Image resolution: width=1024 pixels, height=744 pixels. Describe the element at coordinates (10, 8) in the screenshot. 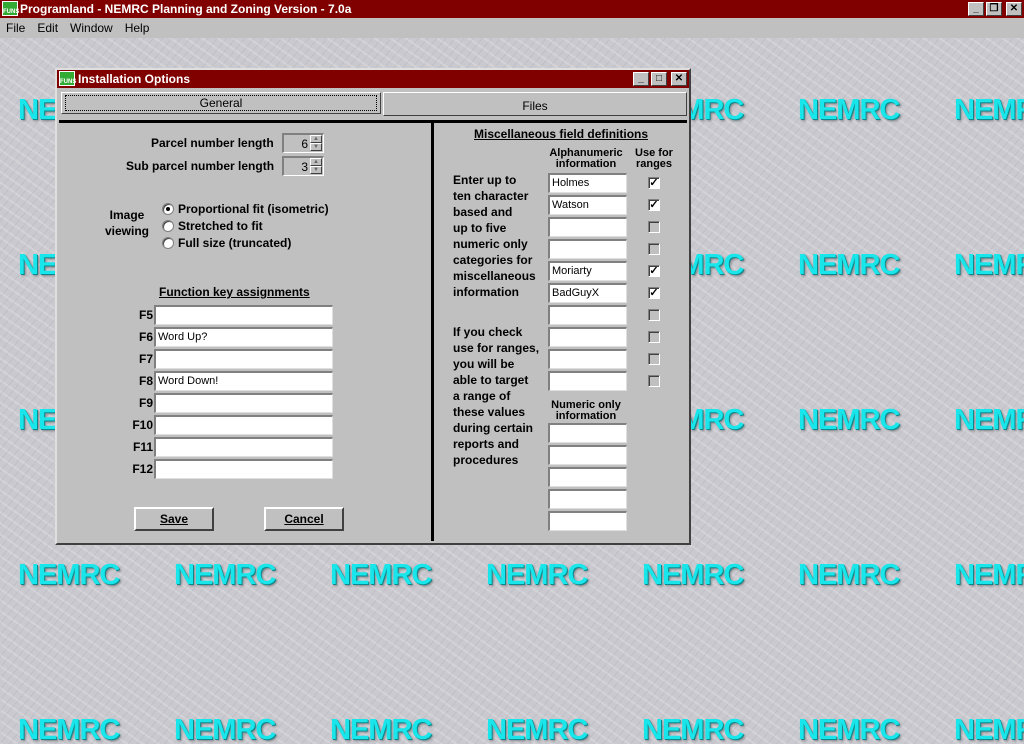

I see `app-icon: FUNS` at that location.